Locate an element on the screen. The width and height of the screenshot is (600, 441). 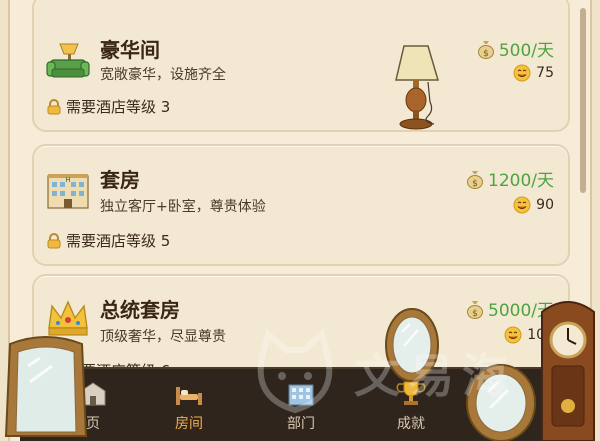
sofa-icon is located at coordinates (68, 60).